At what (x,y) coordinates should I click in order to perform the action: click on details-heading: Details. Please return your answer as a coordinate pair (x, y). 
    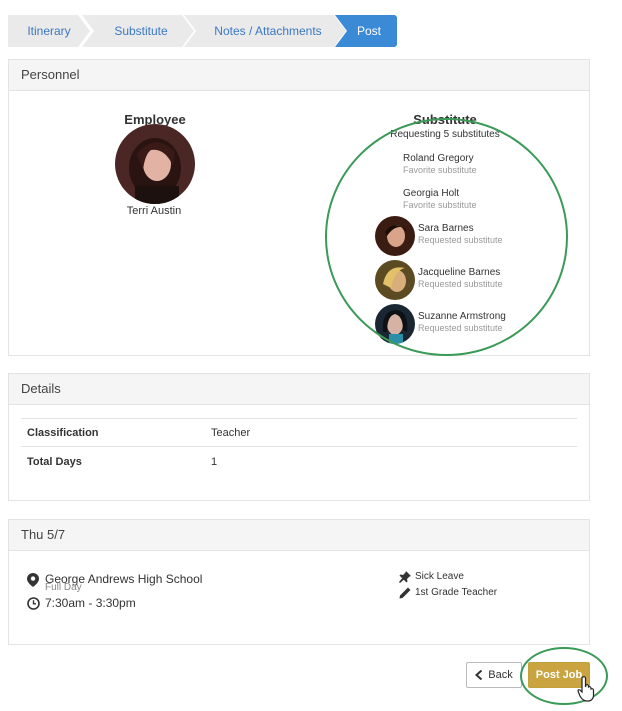
    Looking at the image, I should click on (299, 389).